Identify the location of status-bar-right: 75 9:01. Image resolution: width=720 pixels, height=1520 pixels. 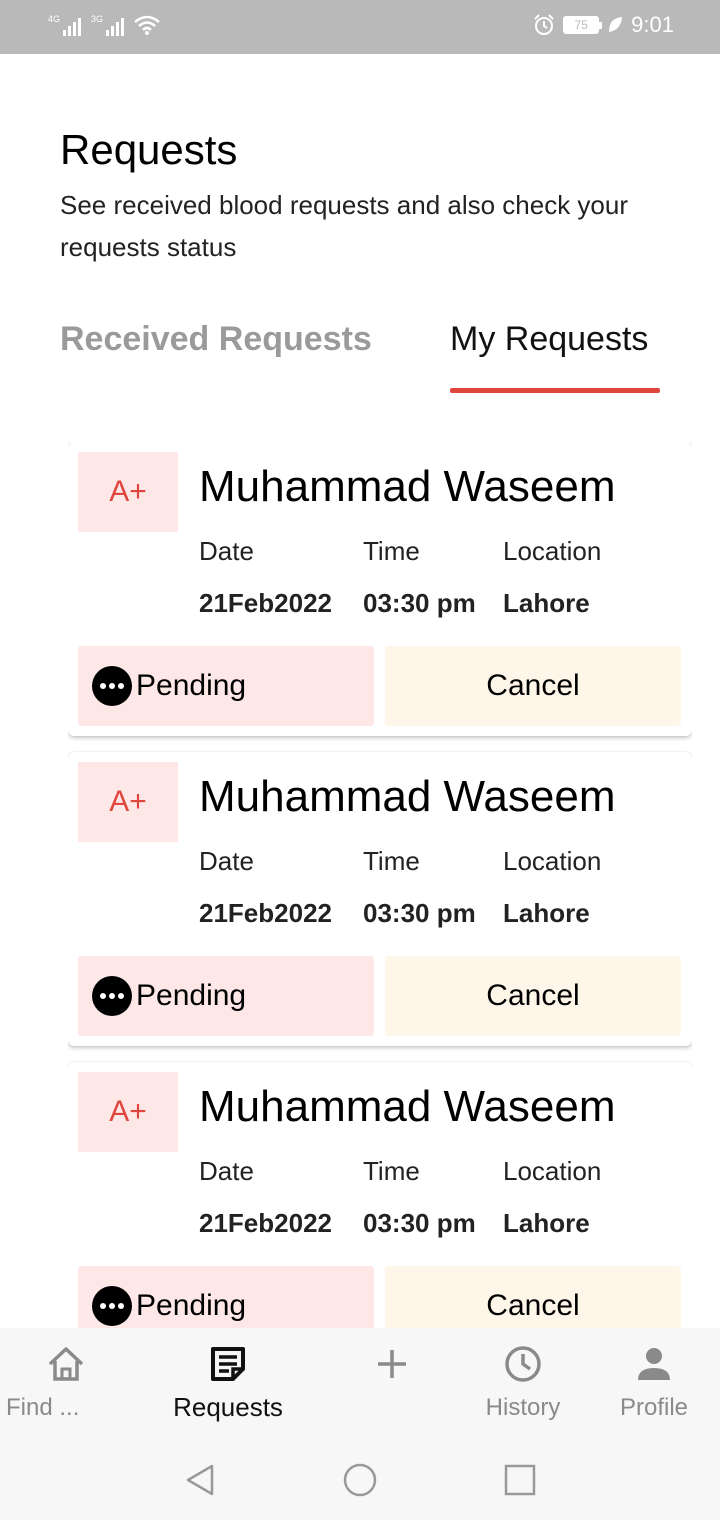
(603, 25).